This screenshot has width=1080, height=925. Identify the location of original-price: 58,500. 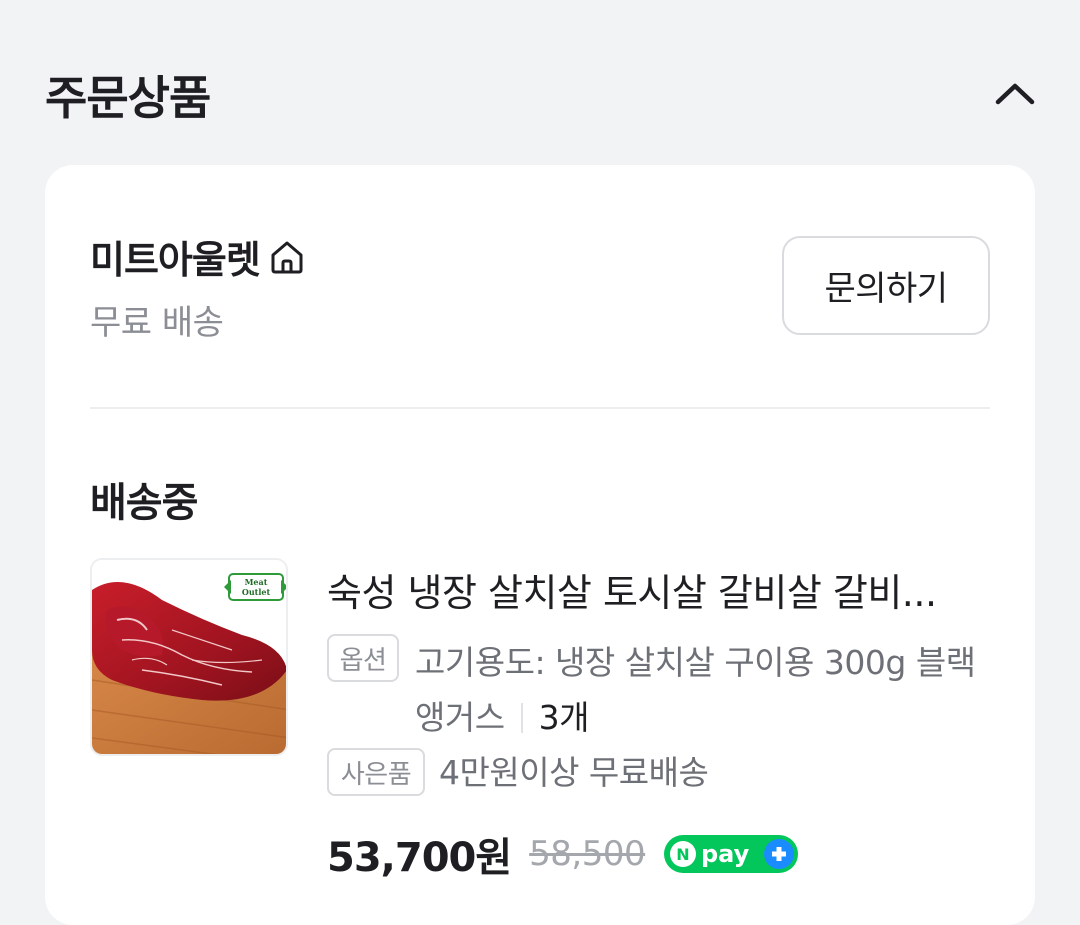
(587, 854).